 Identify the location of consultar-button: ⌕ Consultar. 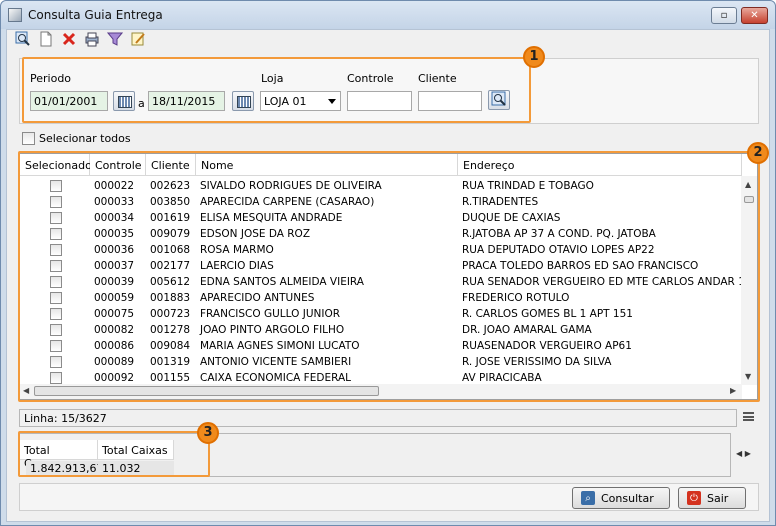
(621, 498).